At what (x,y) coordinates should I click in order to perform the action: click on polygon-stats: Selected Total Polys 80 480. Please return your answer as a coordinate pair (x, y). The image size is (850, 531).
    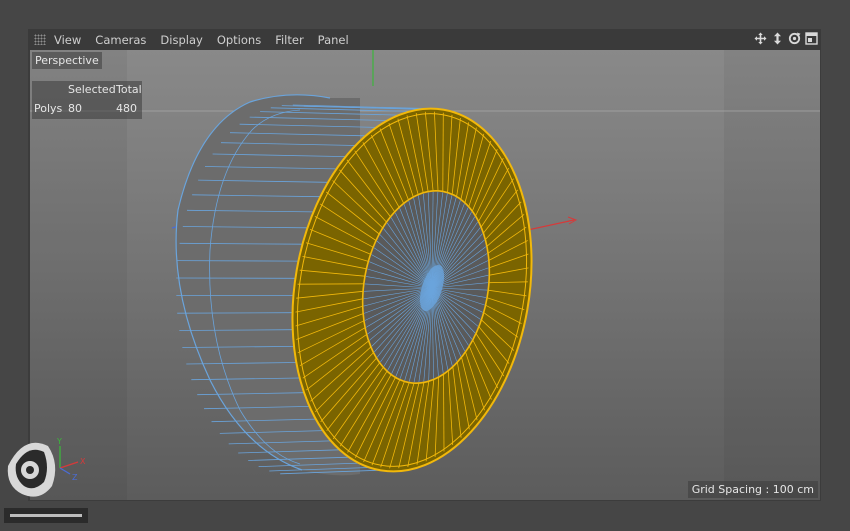
    Looking at the image, I should click on (87, 100).